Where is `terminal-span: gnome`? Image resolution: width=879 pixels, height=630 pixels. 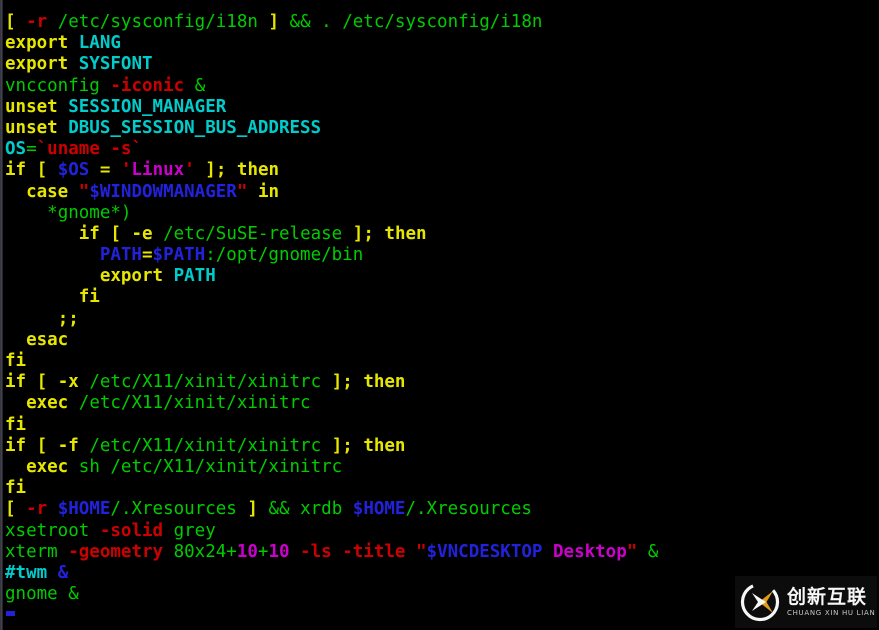
terminal-span: gnome is located at coordinates (31, 594).